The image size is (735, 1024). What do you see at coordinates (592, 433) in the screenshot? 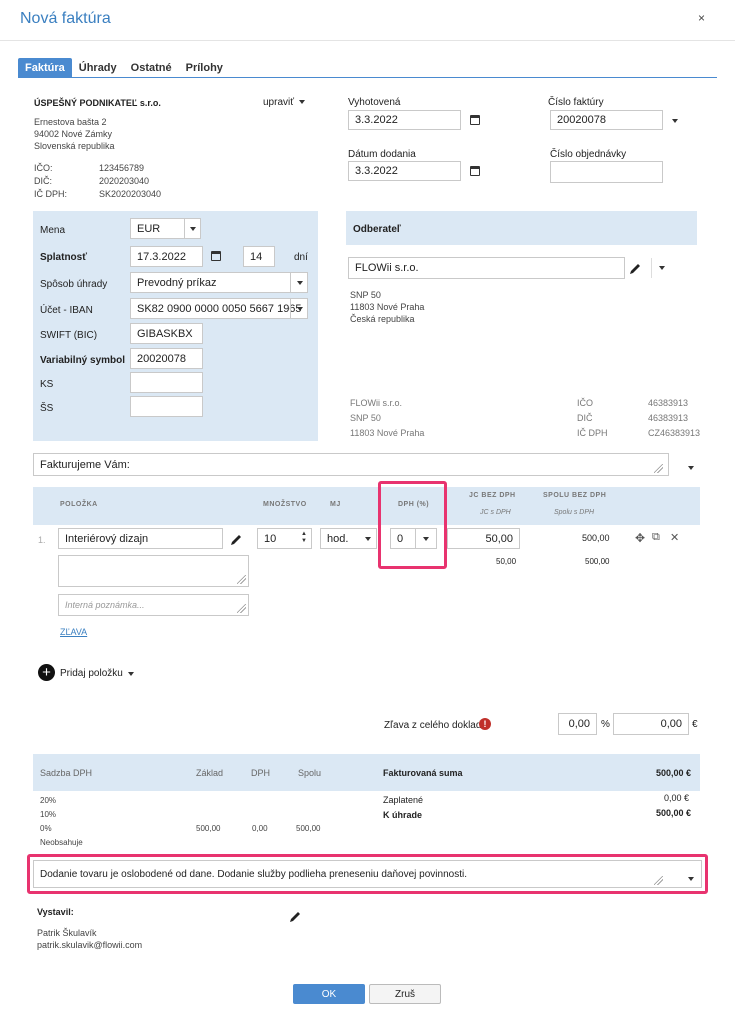
I see `customer-icdph-label: IČ DPH` at bounding box center [592, 433].